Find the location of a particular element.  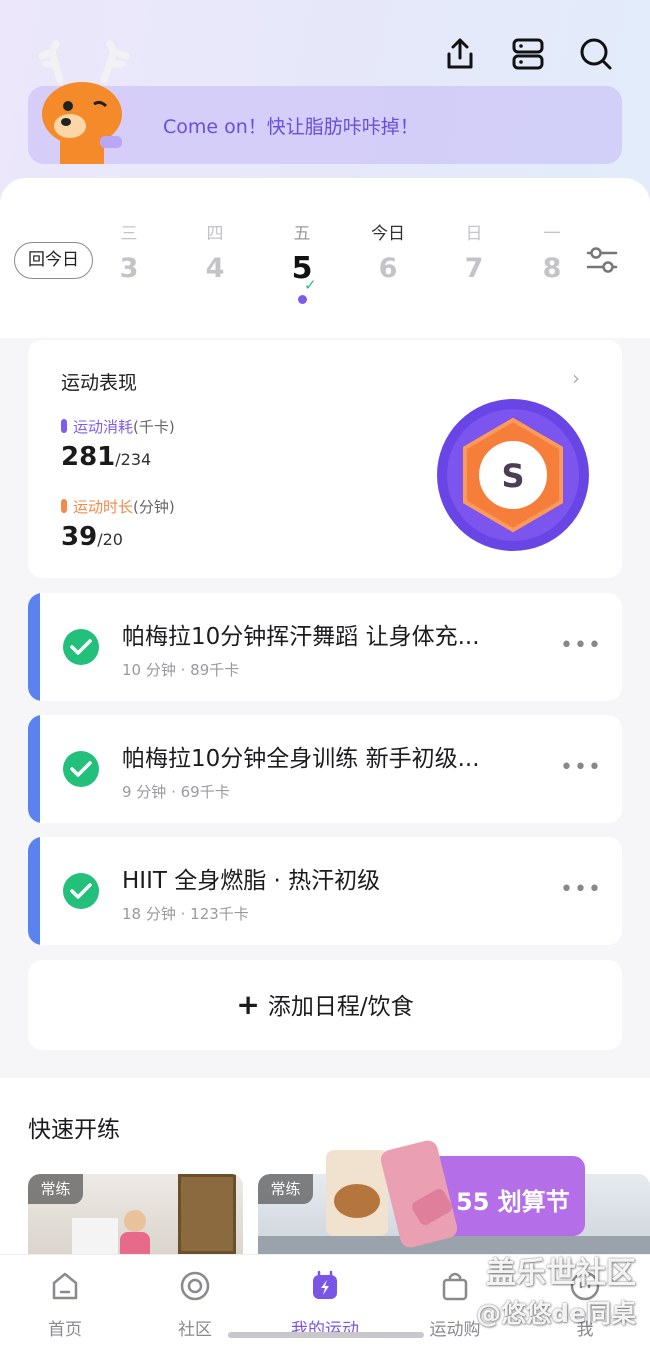

quick-start-card: 常练 is located at coordinates (135, 1219).